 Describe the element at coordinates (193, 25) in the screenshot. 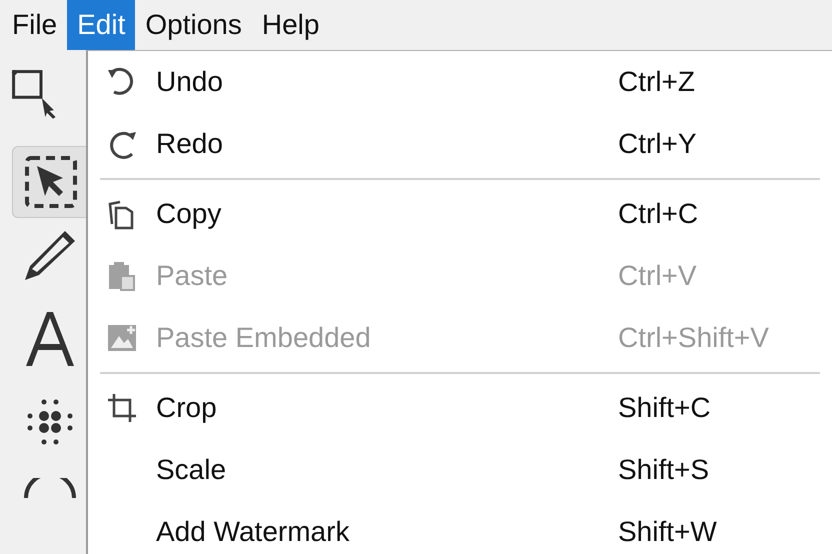

I see `menu-bar-item: Options` at that location.